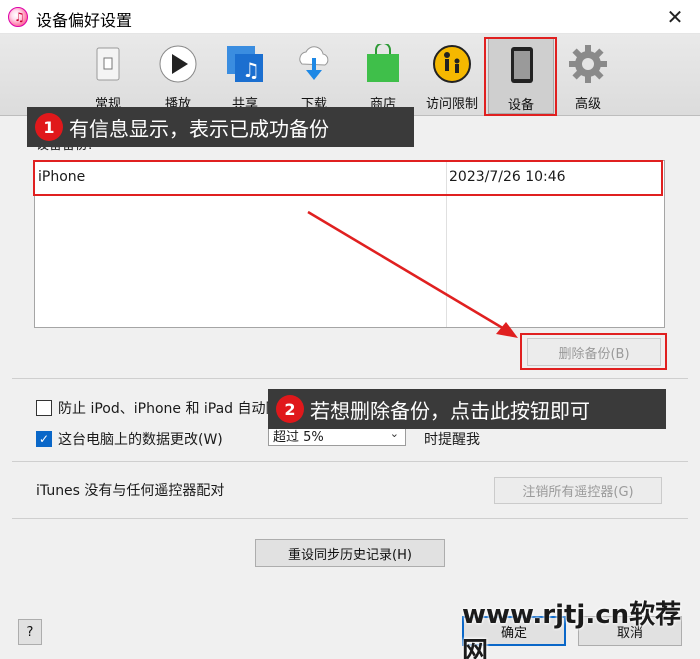  Describe the element at coordinates (578, 490) in the screenshot. I see `unregister-remotes-button: 注销所有遥控器(G)` at that location.